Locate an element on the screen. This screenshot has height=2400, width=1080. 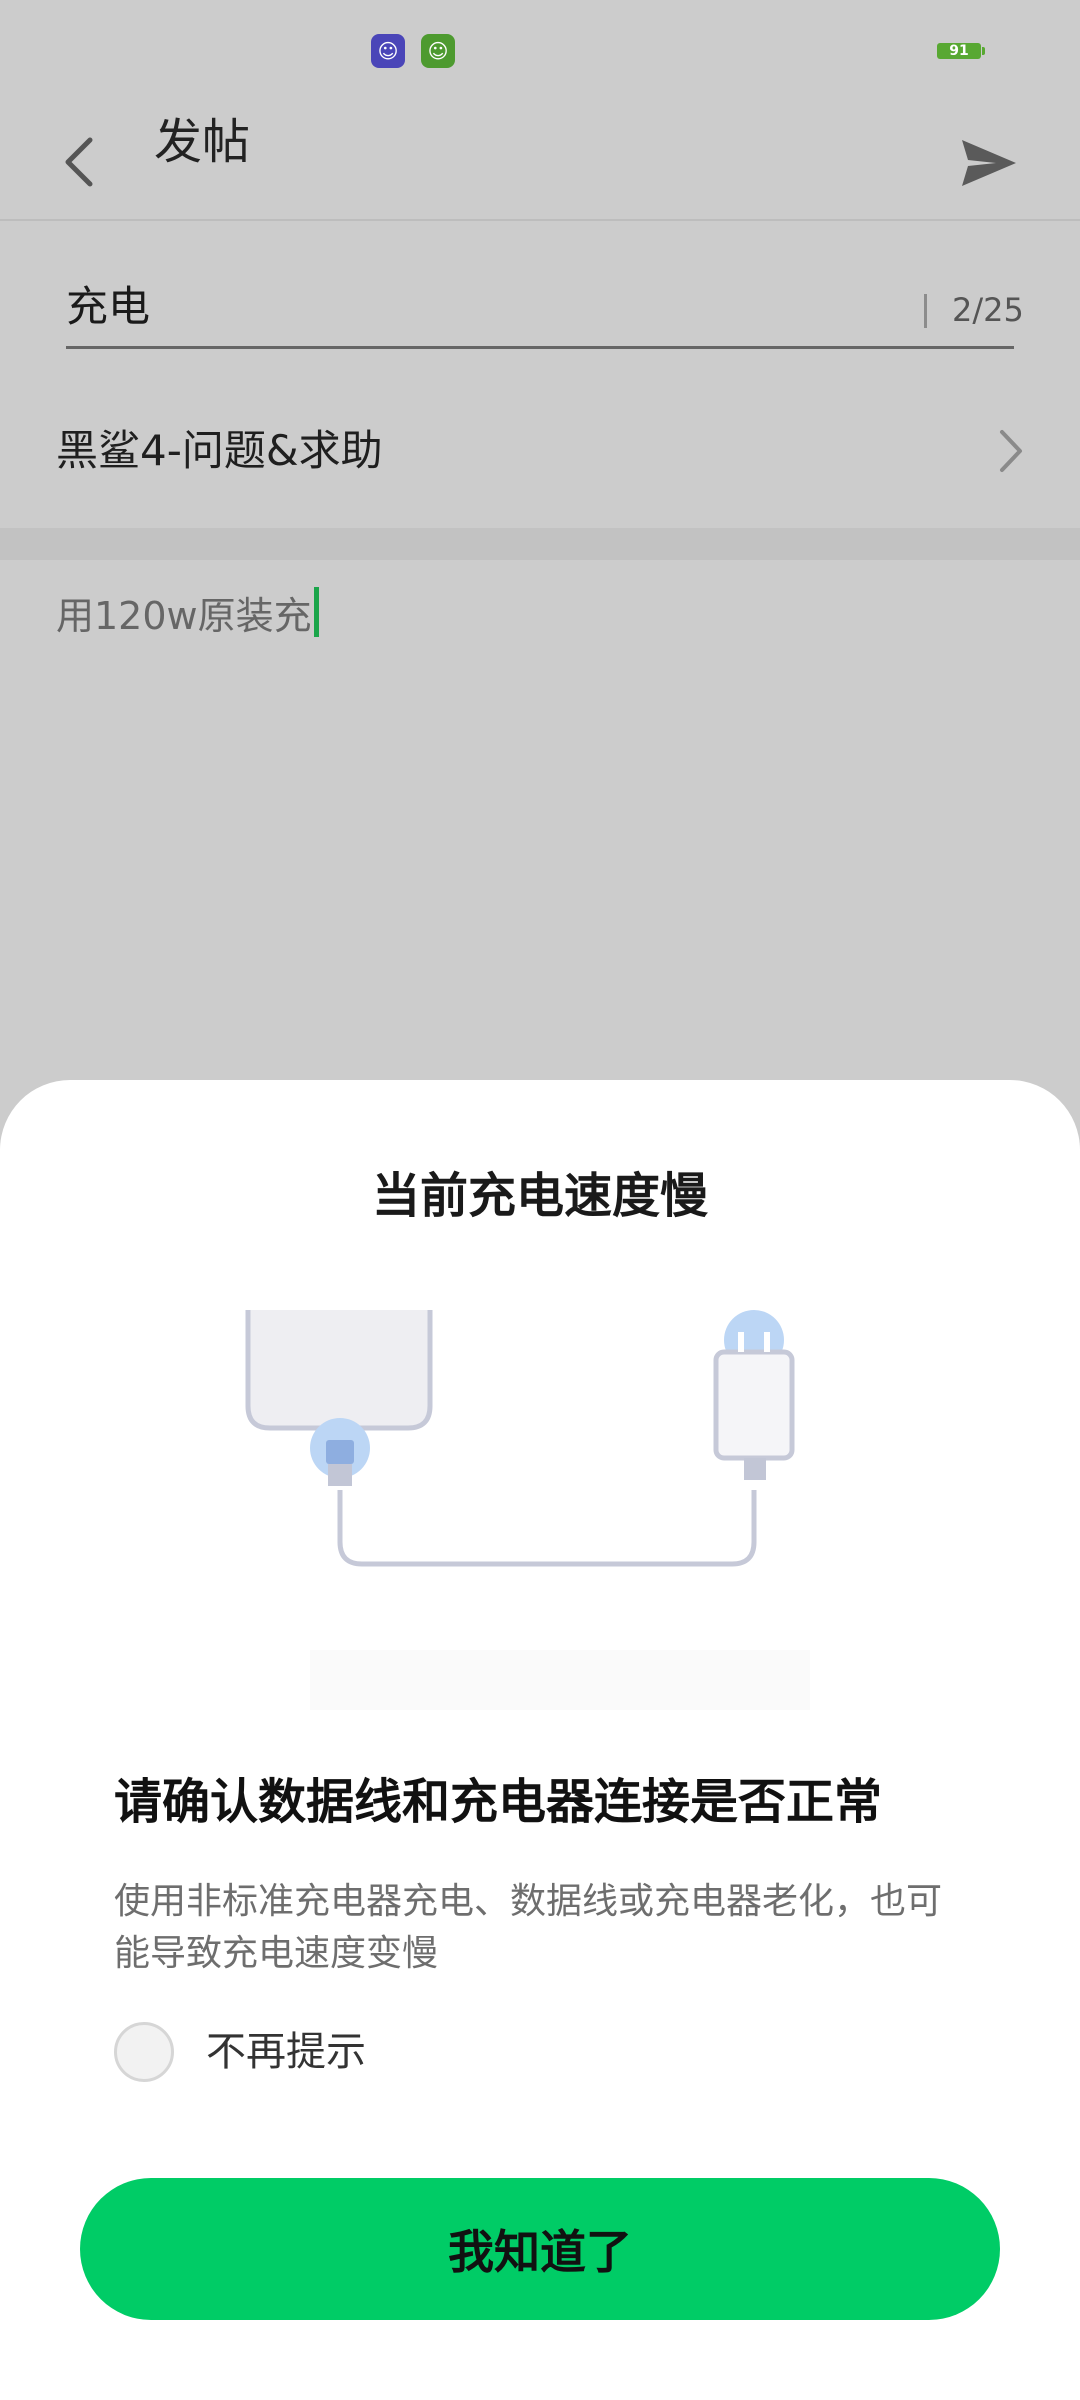
title-char-counter: 2/25 is located at coordinates (988, 310).